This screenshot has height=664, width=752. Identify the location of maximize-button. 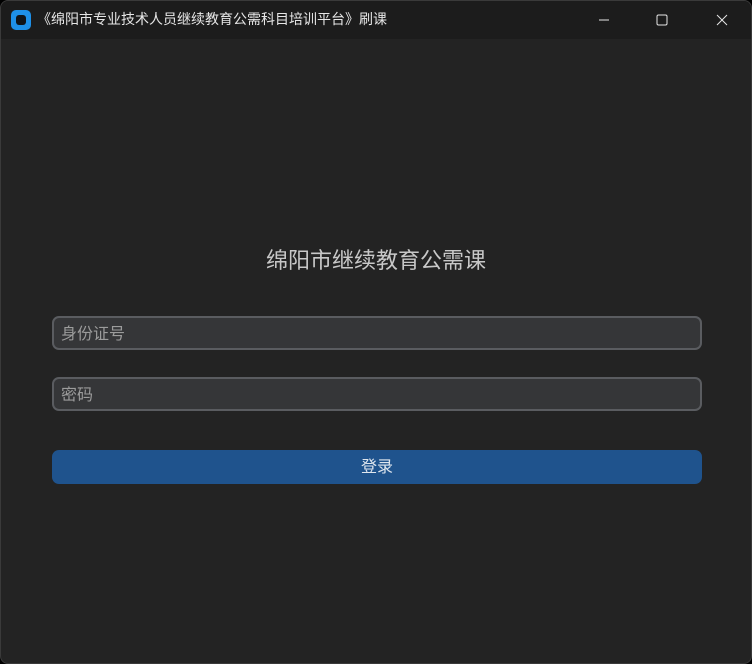
(662, 20).